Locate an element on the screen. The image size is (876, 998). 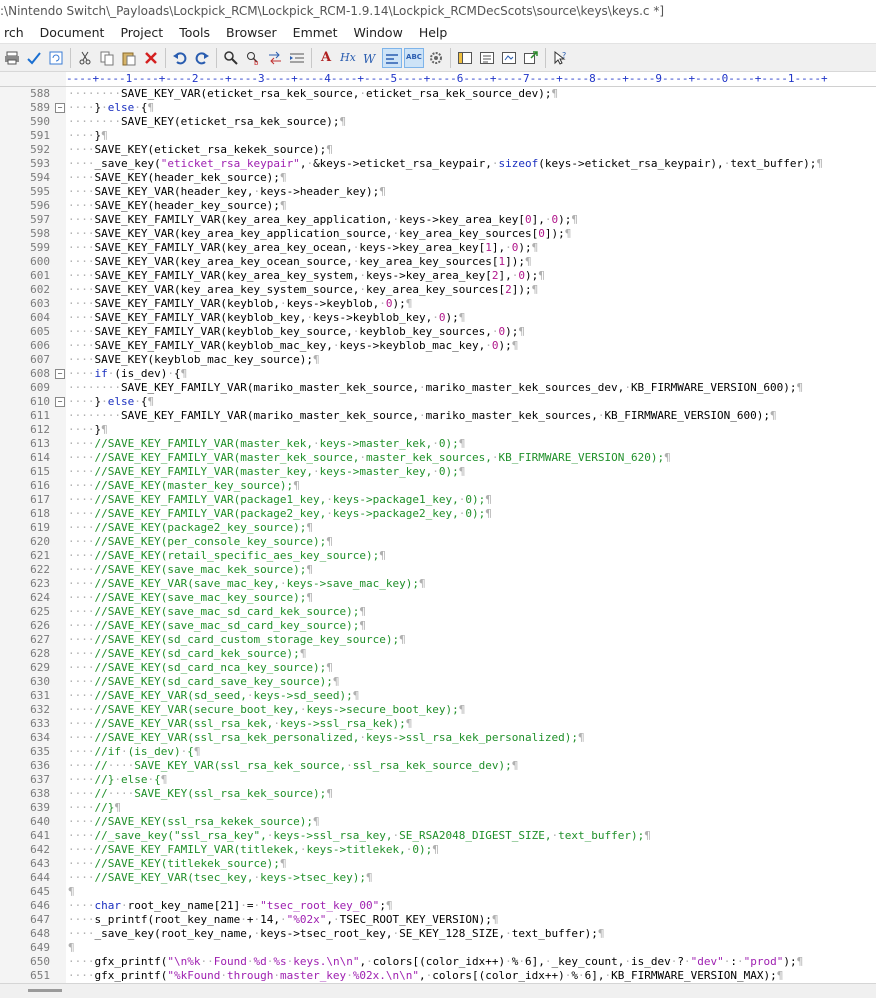
word-wrap-icon: W is located at coordinates (370, 58).